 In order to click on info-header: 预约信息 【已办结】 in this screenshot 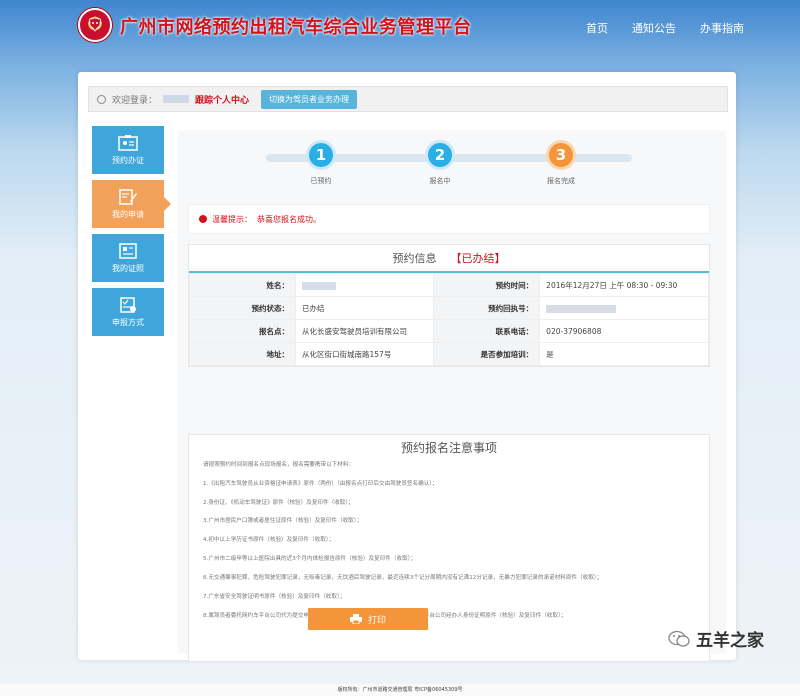, I will do `click(449, 259)`.